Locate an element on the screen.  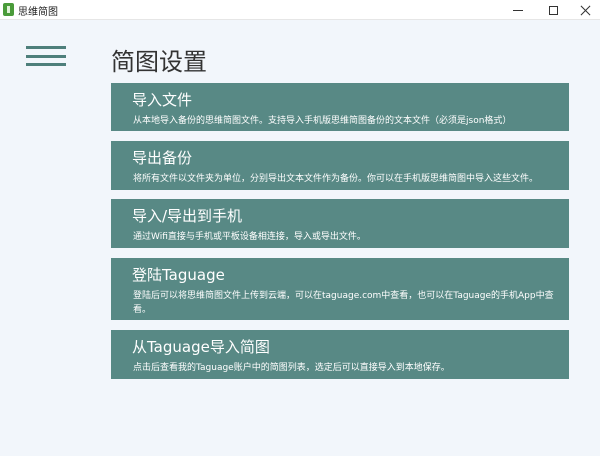
card-title: 导入文件 is located at coordinates (162, 100).